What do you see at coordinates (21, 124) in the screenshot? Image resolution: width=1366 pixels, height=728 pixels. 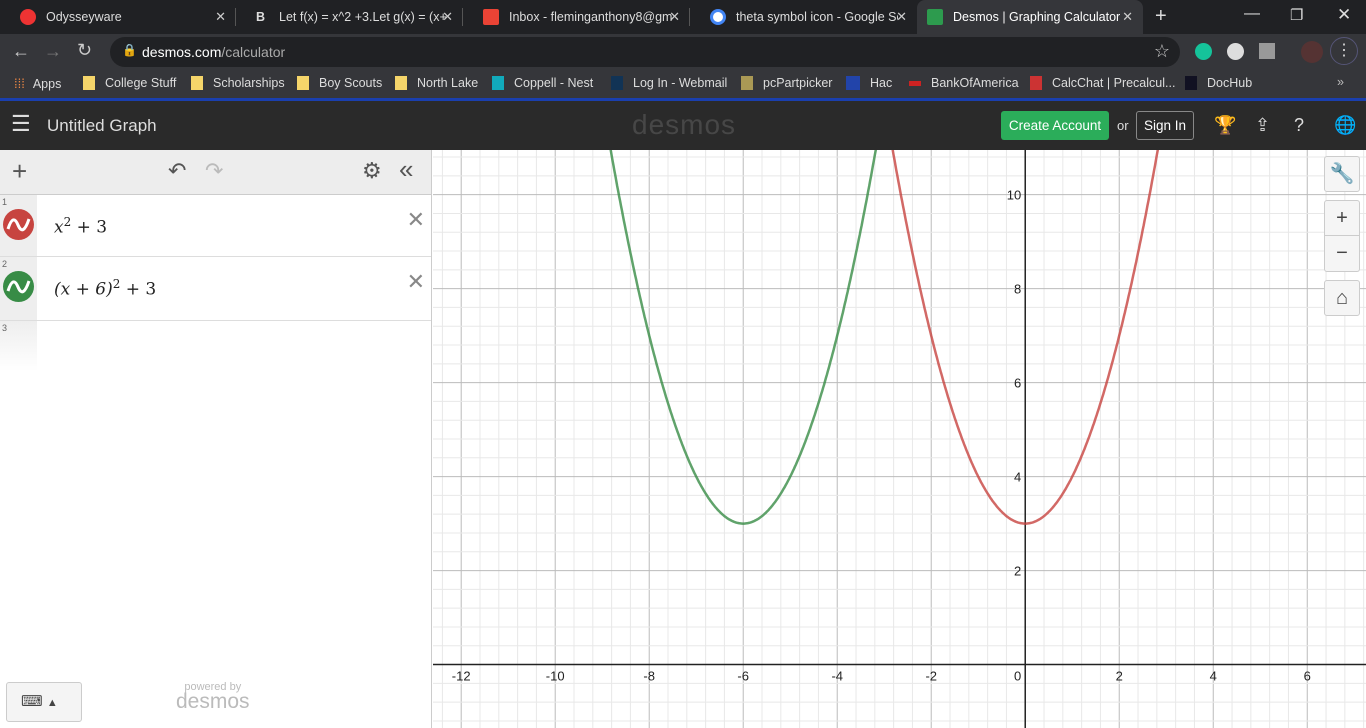 I see `hamburger-menu-icon: ☰` at bounding box center [21, 124].